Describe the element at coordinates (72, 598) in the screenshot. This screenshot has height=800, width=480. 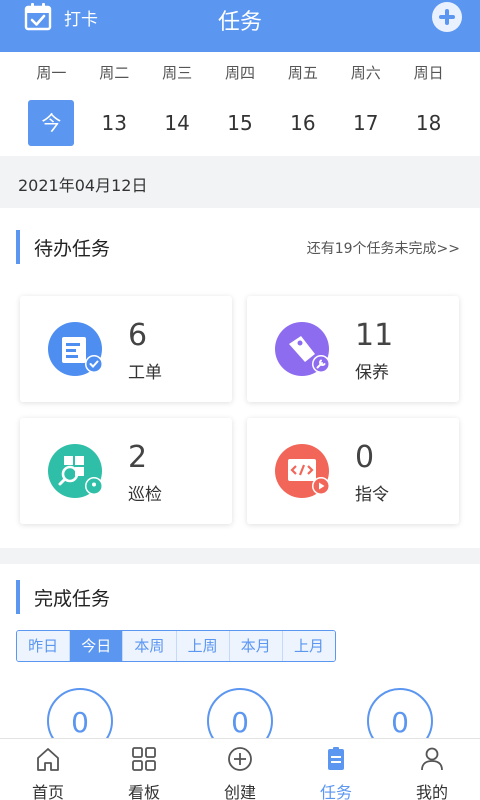
I see `completed-title: 完成任务` at that location.